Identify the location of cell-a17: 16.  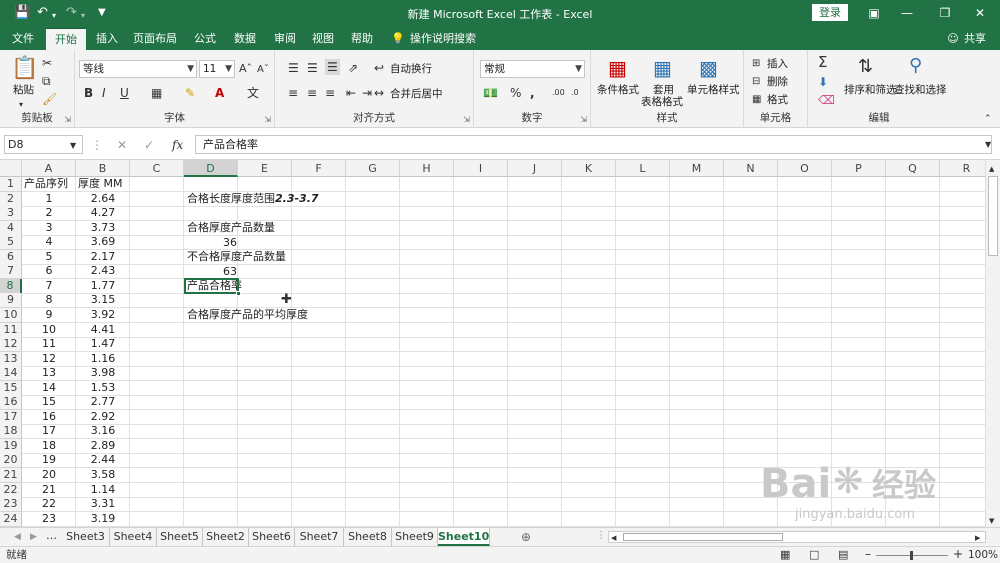
(49, 417).